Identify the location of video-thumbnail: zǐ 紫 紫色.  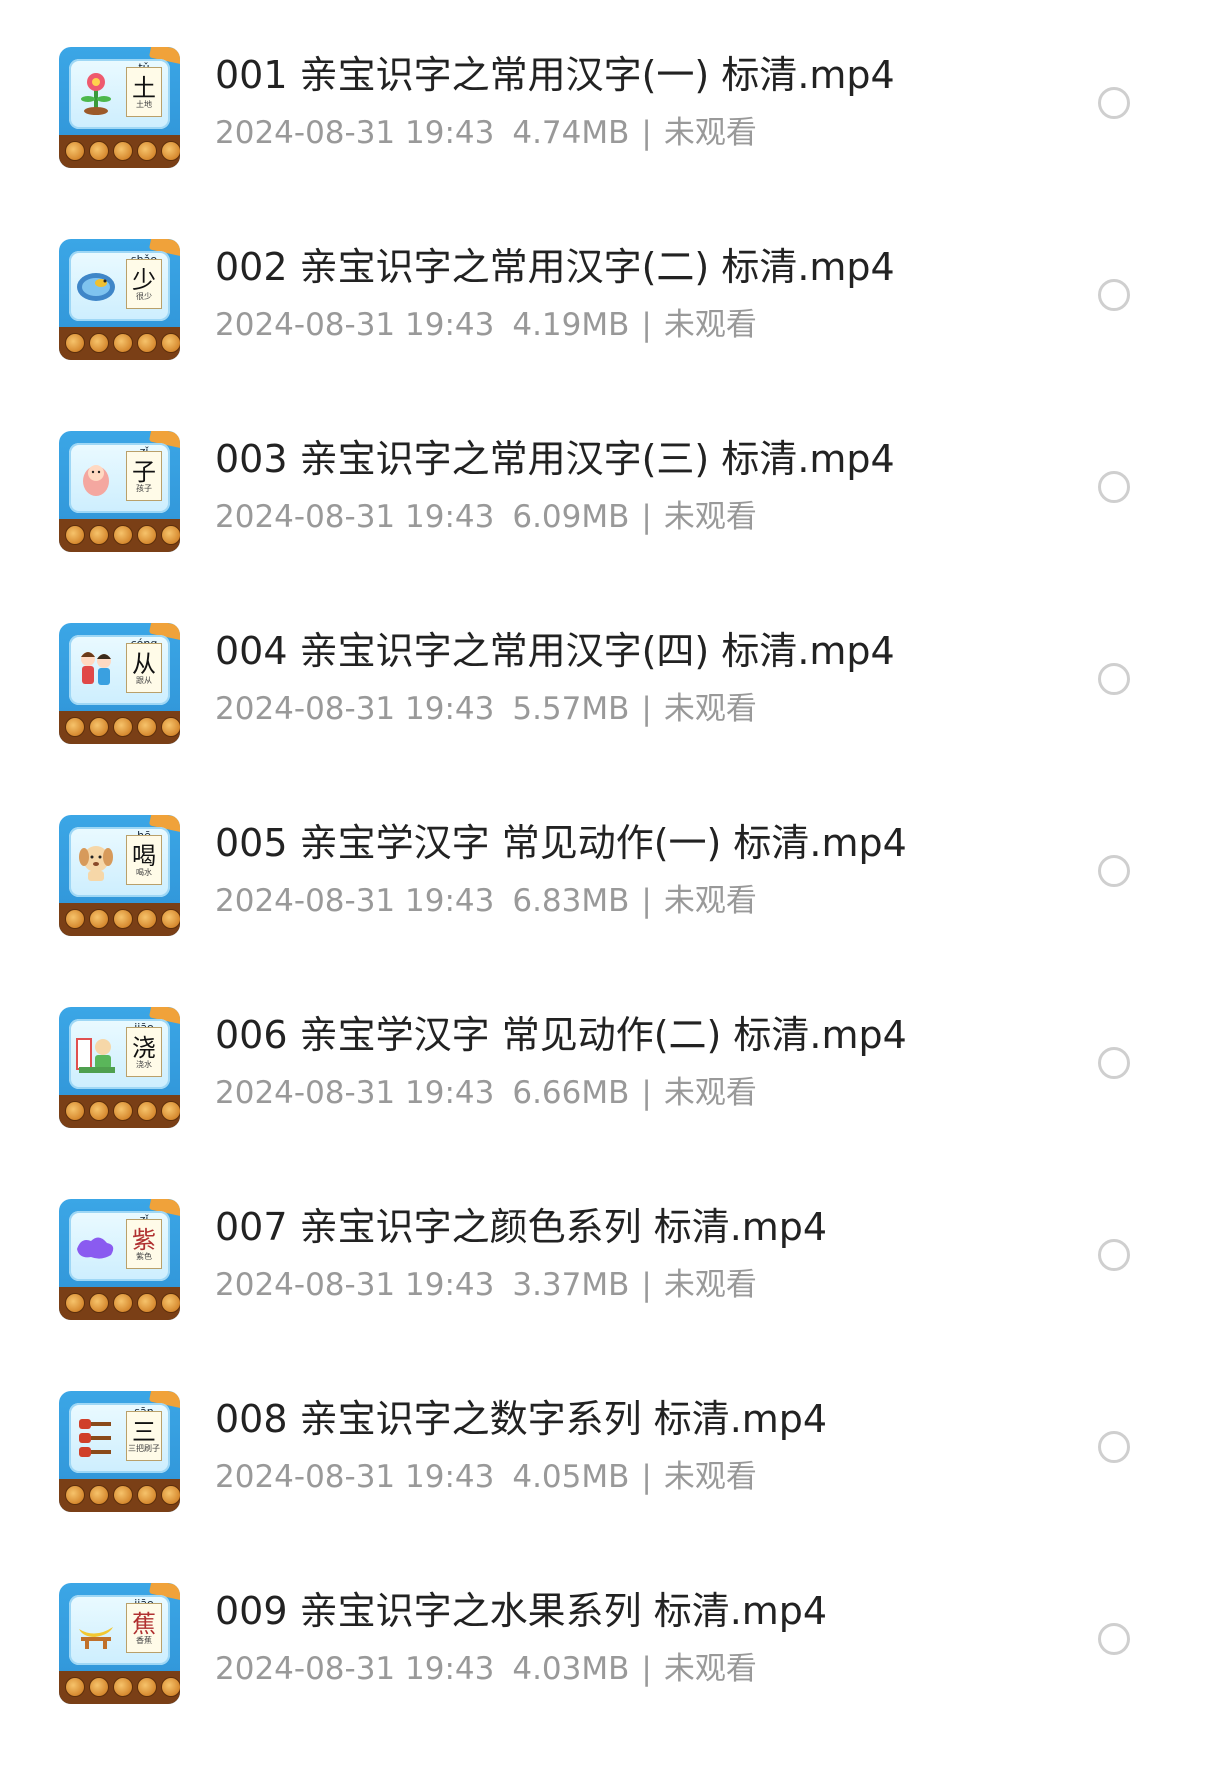
(119, 1259).